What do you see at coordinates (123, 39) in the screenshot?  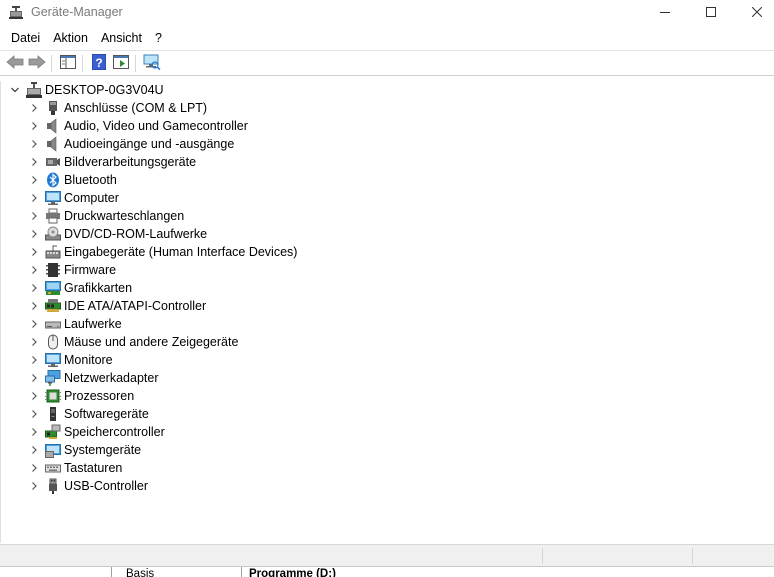 I see `menu-ansicht: Ansicht` at bounding box center [123, 39].